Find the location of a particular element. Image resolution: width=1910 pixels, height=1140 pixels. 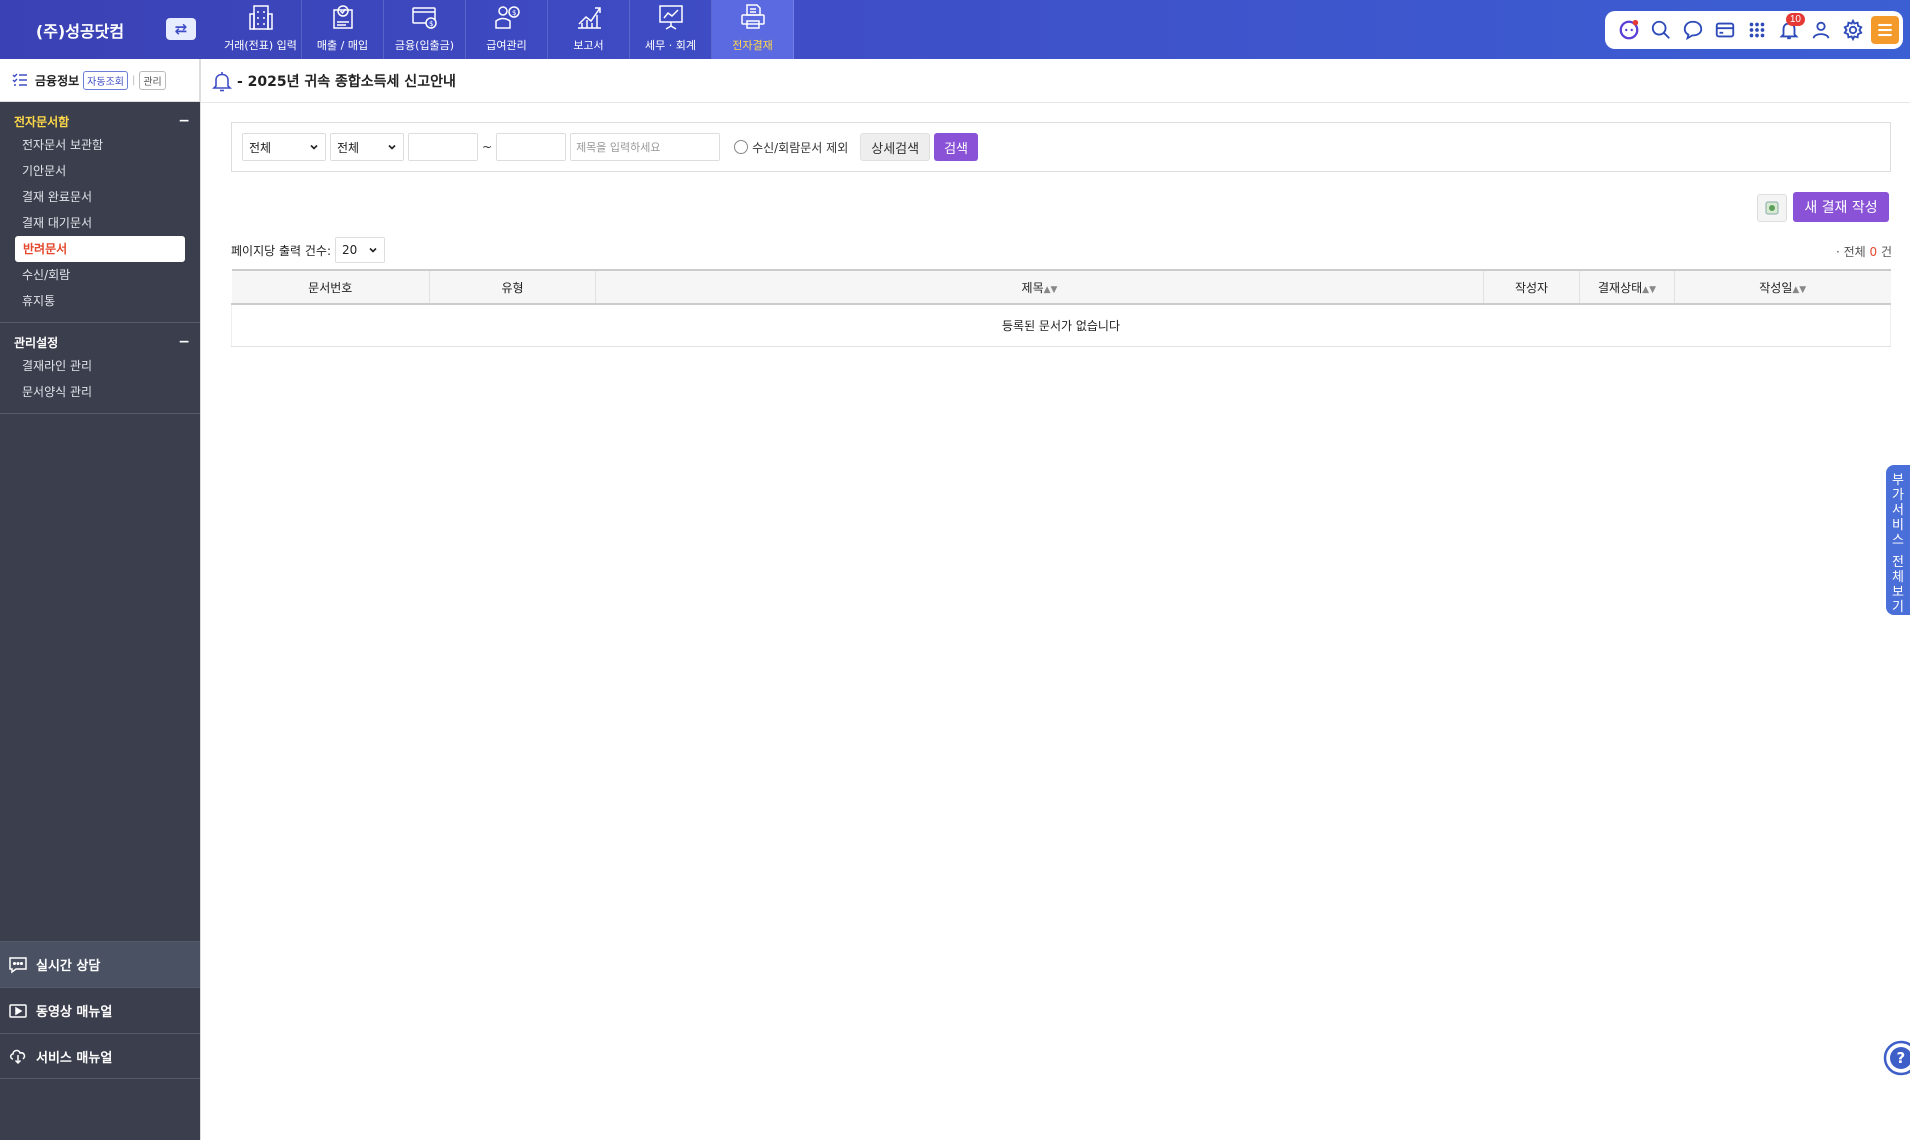

nav-transaction-entry: 거래(전표) 입력 is located at coordinates (261, 29).